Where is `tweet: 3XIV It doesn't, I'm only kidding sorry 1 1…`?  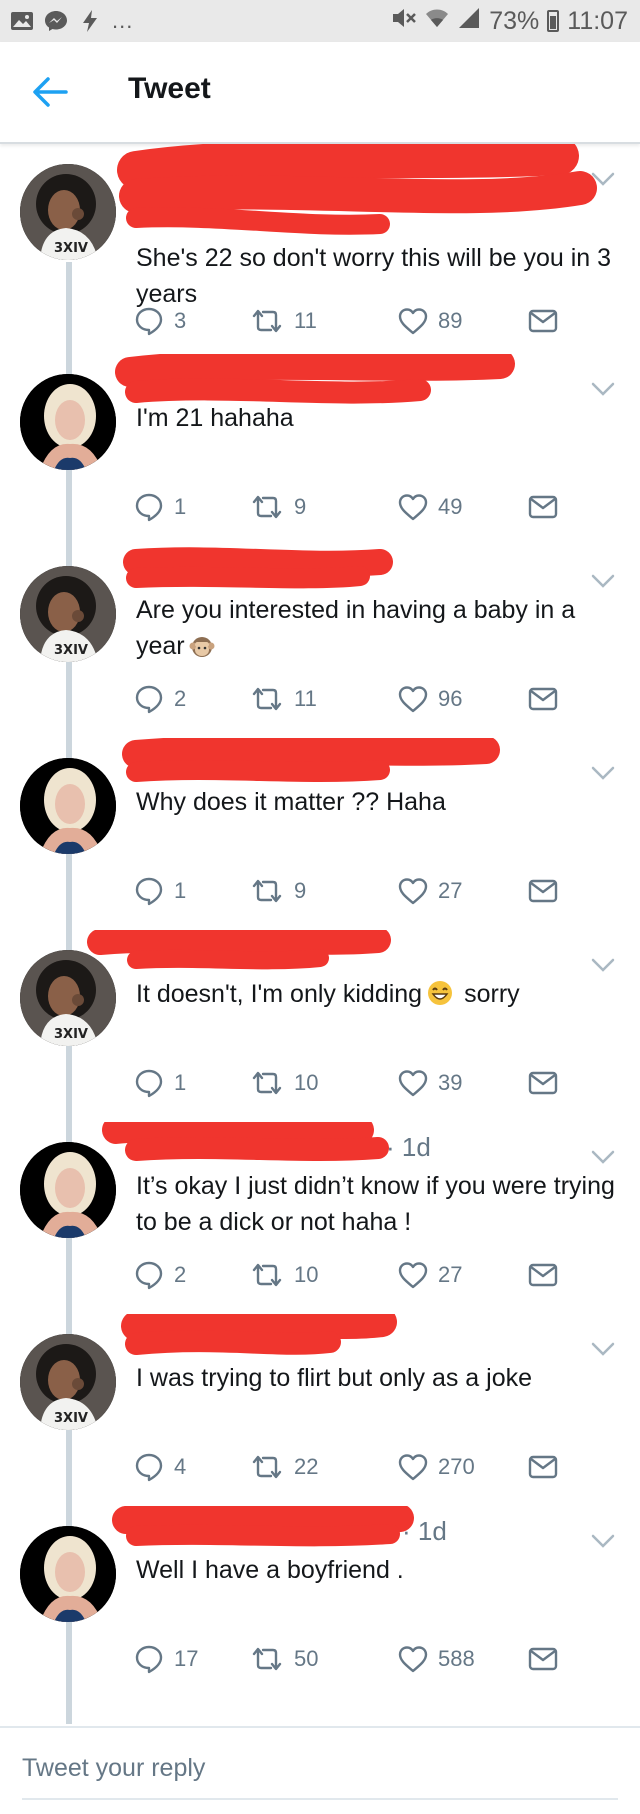 tweet: 3XIV It doesn't, I'm only kidding sorry 1 1… is located at coordinates (320, 1026).